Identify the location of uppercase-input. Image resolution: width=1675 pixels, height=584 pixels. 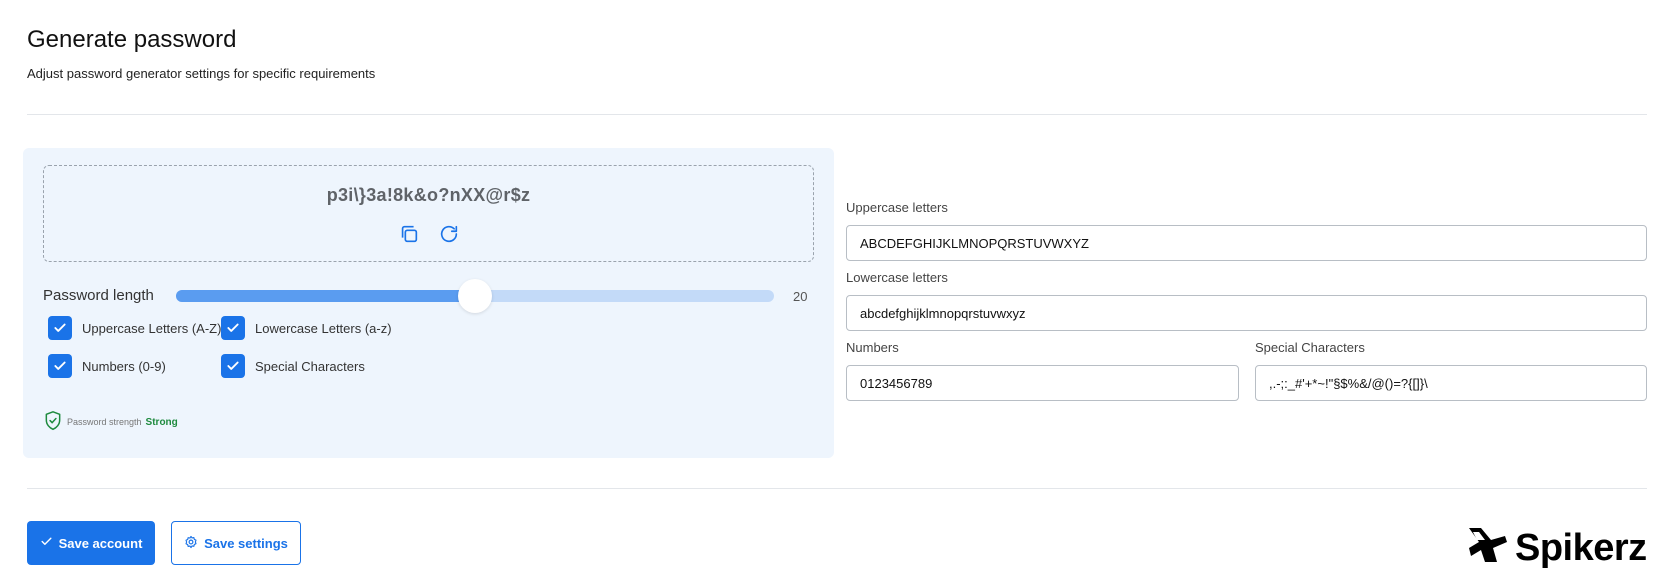
(1246, 243).